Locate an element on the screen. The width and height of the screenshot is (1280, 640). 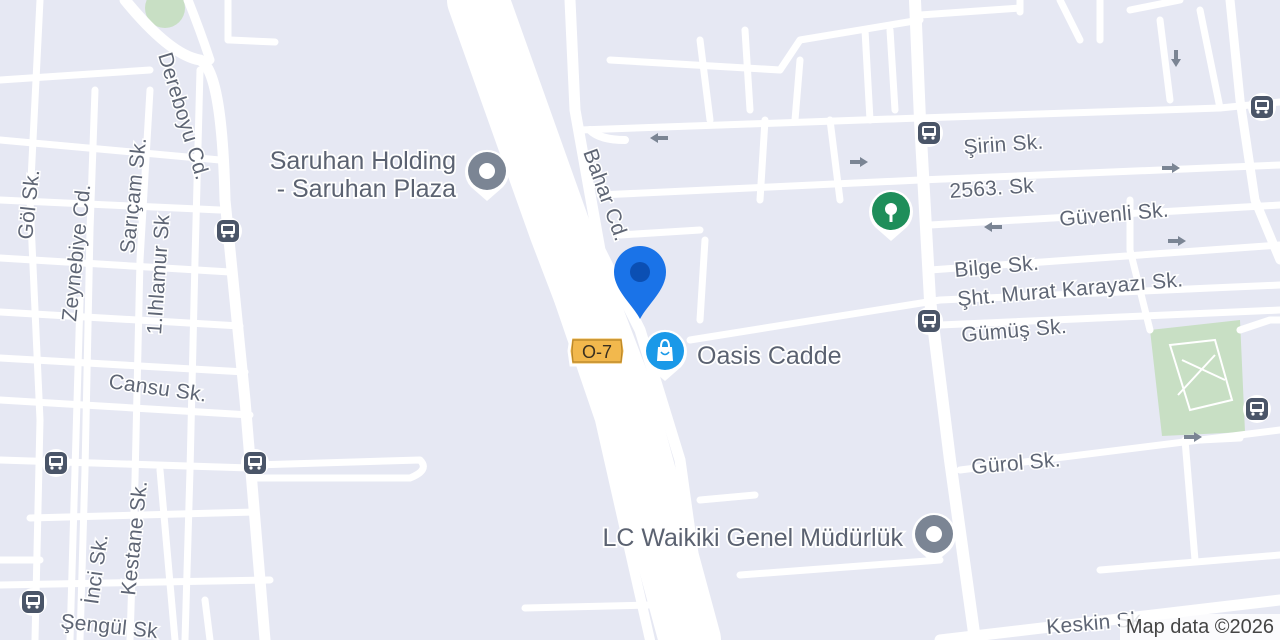
highway-shield: O-7 is located at coordinates (597, 351).